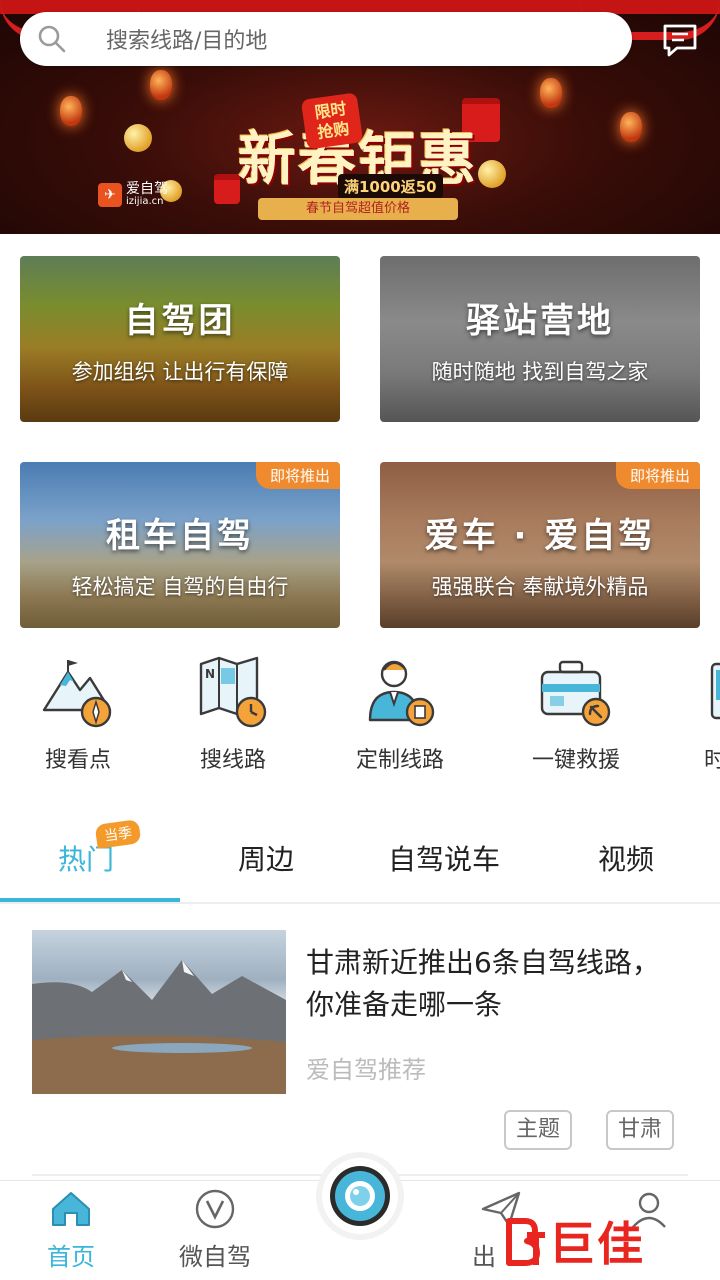  I want to click on tab-video: 视频, so click(626, 858).